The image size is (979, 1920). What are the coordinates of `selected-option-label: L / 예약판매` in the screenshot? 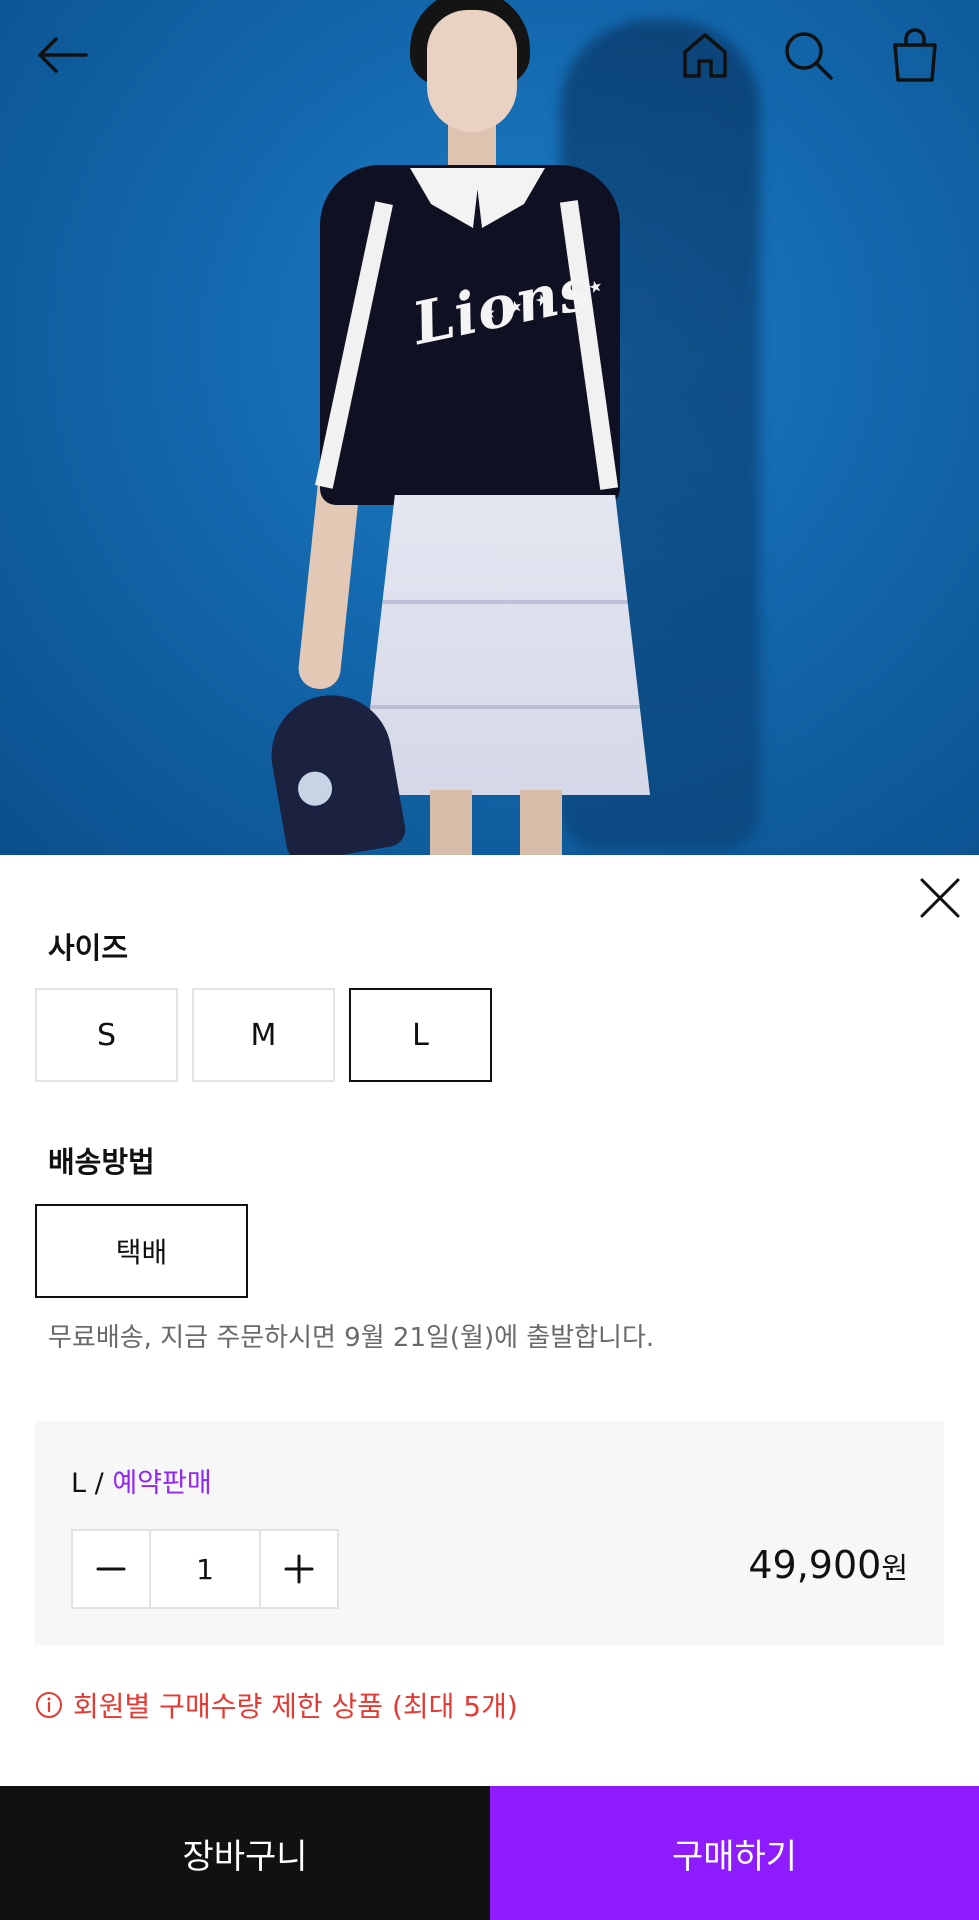 It's located at (141, 1480).